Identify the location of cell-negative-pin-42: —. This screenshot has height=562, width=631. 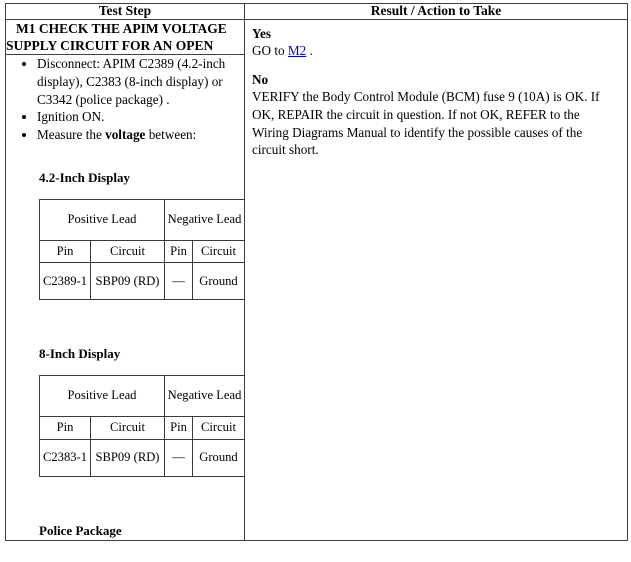
(178, 281).